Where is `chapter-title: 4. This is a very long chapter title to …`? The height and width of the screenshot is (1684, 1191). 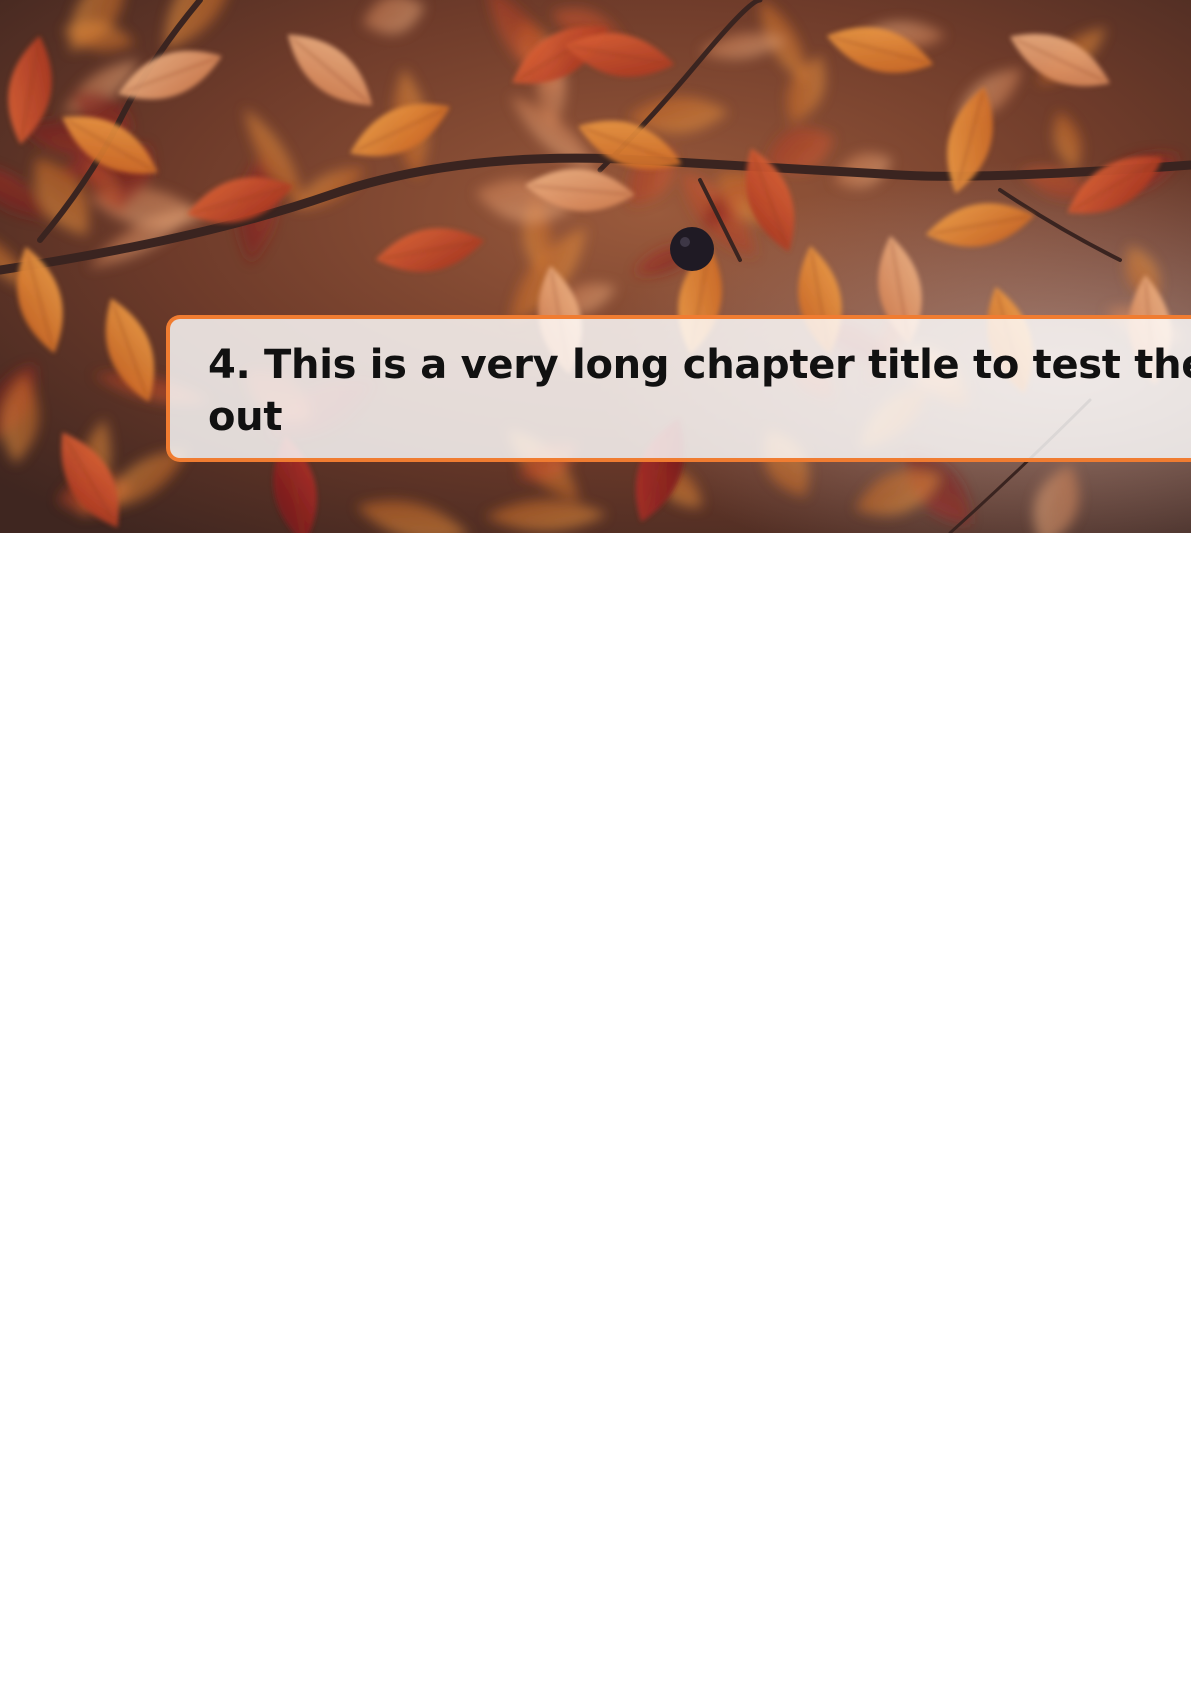
chapter-title: 4. This is a very long chapter title to … is located at coordinates (699, 391).